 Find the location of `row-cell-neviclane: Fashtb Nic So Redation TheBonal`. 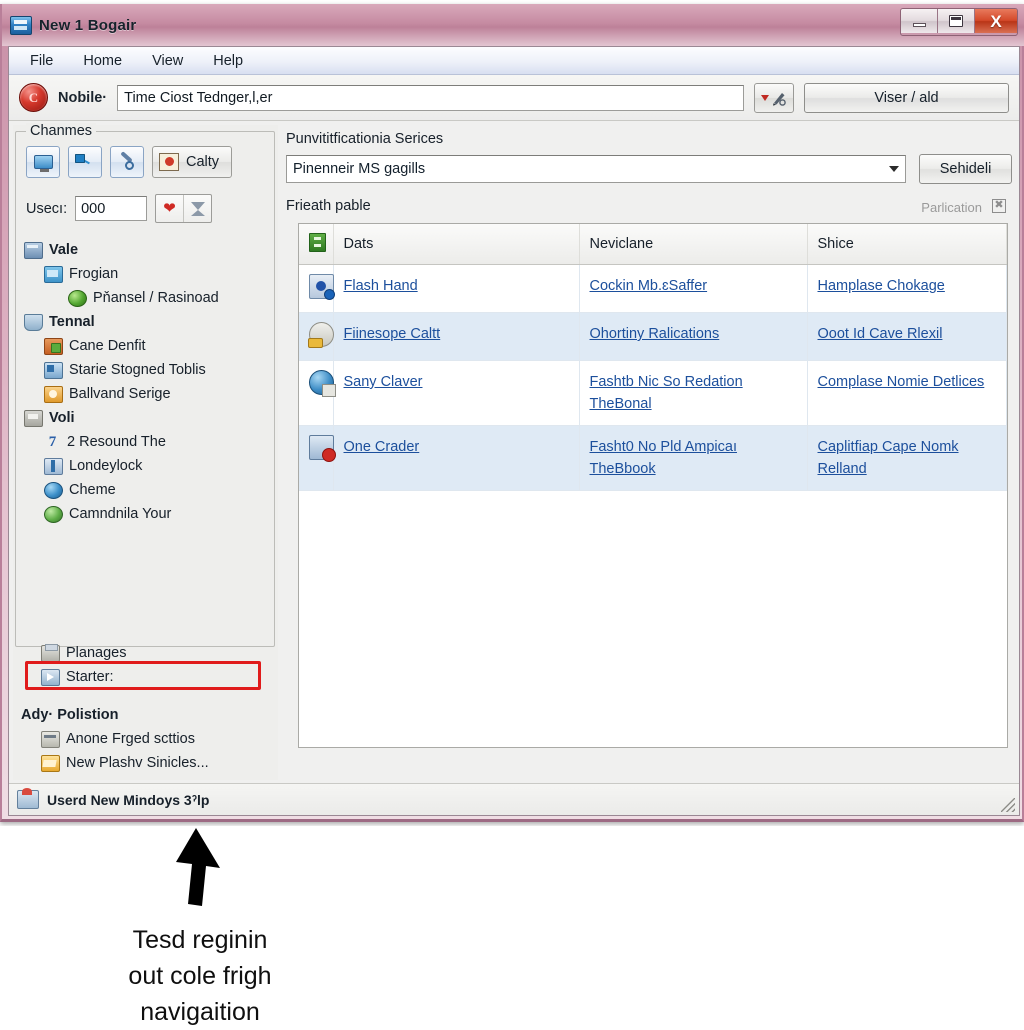

row-cell-neviclane: Fashtb Nic So Redation TheBonal is located at coordinates (693, 393).